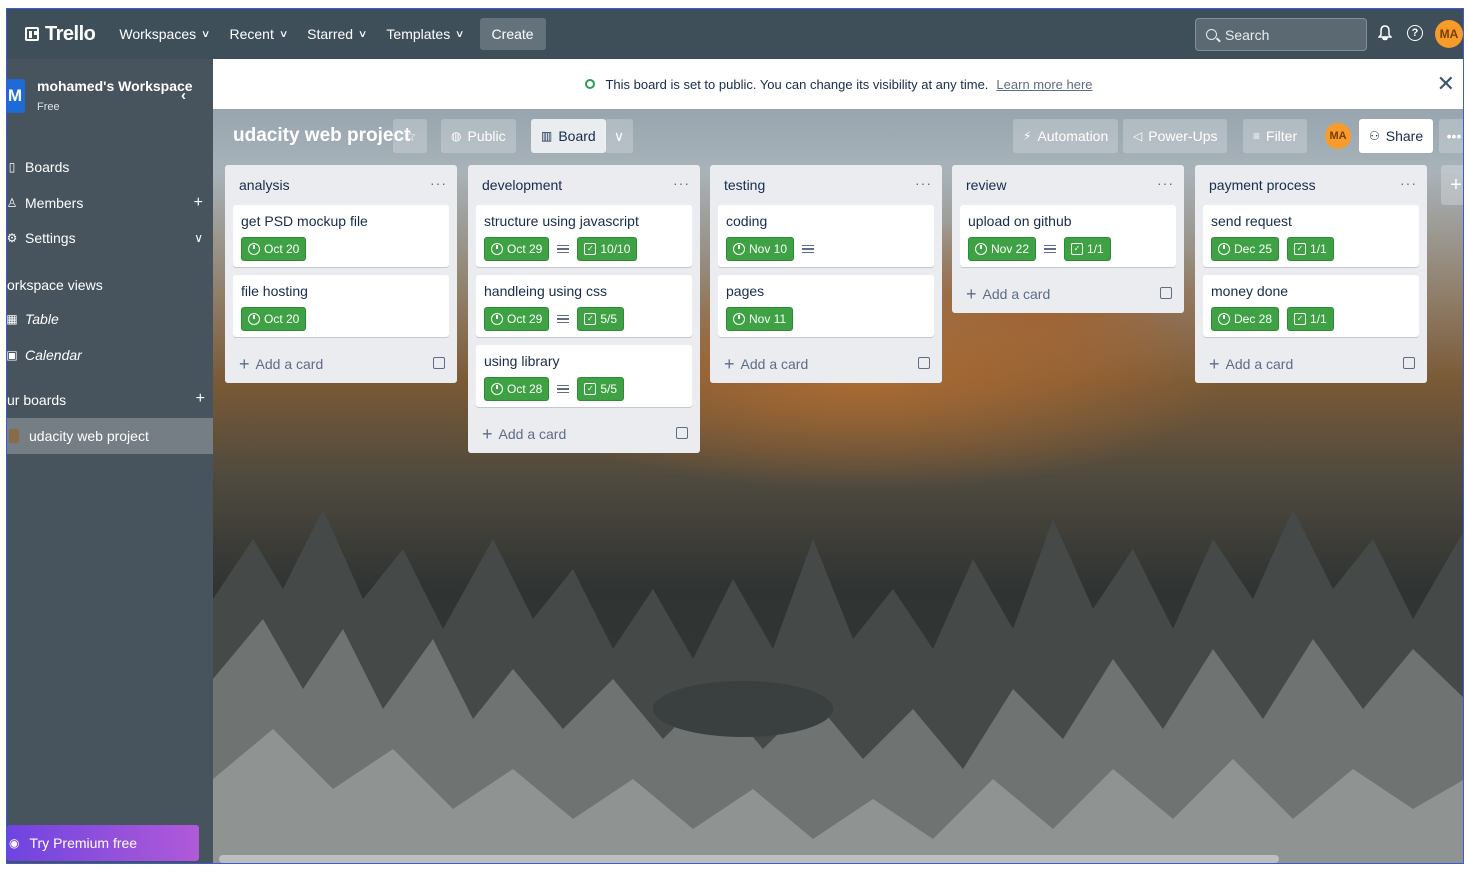 This screenshot has height=875, width=1468. I want to click on power-ups-button: ◁ Power-Ups, so click(1175, 136).